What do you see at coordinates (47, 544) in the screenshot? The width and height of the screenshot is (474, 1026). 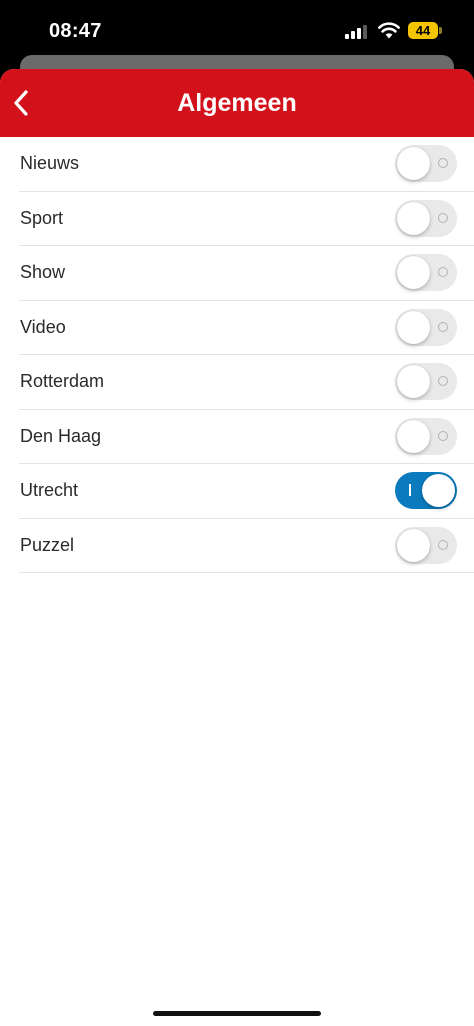 I see `settings-row-label: Puzzel` at bounding box center [47, 544].